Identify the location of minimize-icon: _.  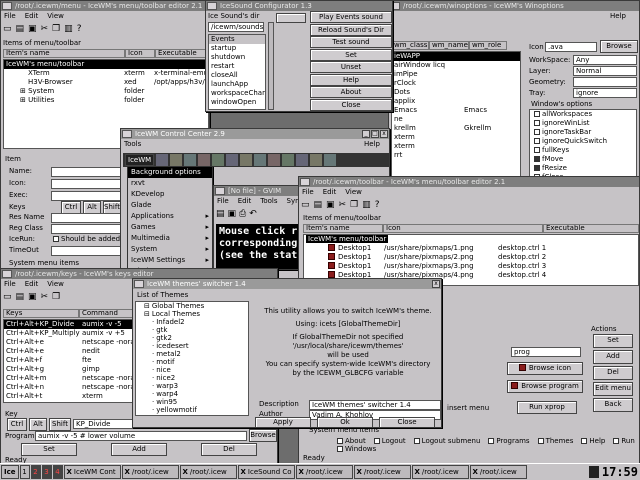
(366, 134).